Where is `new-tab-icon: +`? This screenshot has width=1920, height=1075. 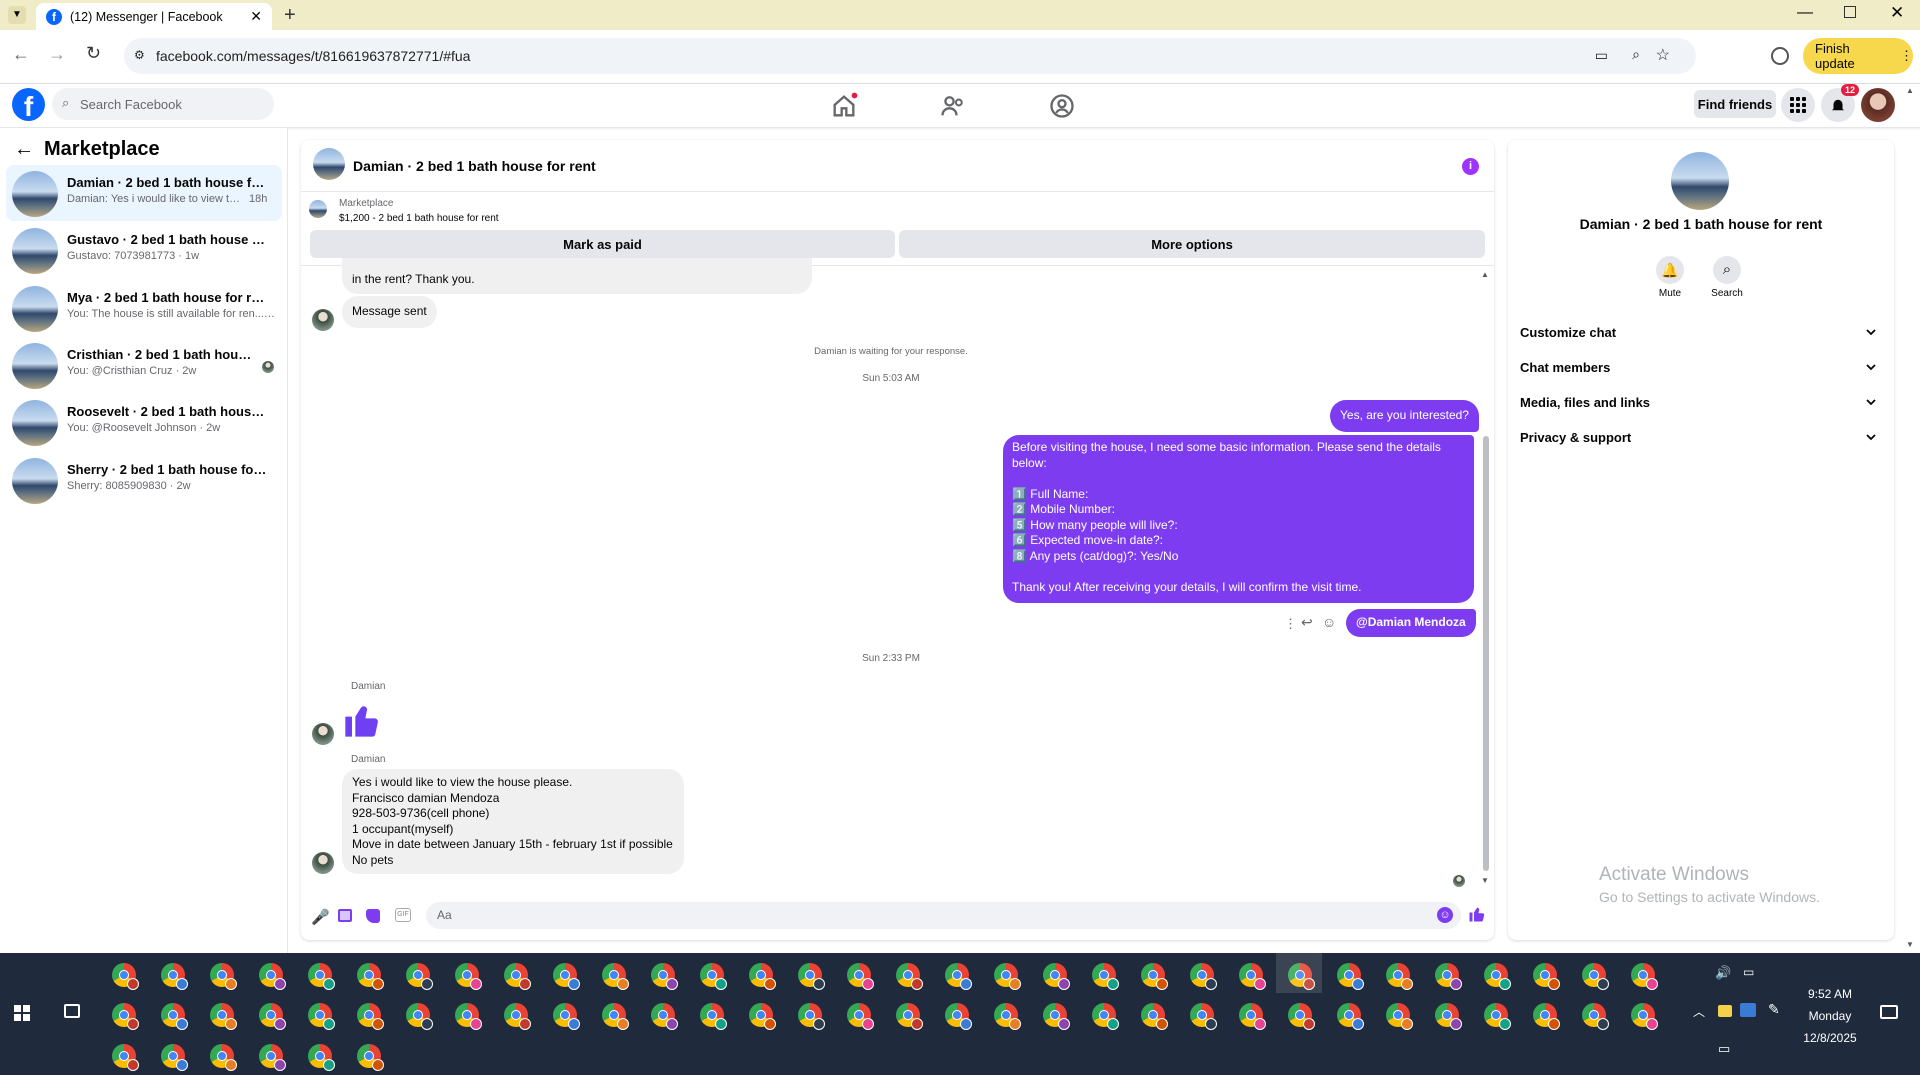
new-tab-icon: + is located at coordinates (290, 15).